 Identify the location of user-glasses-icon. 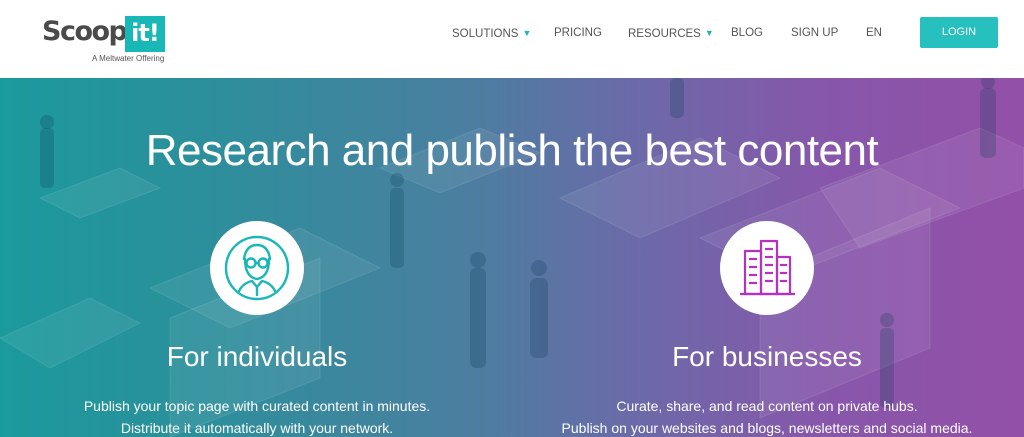
(257, 268).